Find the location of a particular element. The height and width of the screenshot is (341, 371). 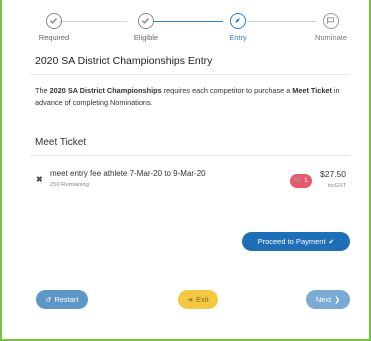

event-name-bold: 2020 SA District Championships is located at coordinates (105, 90).